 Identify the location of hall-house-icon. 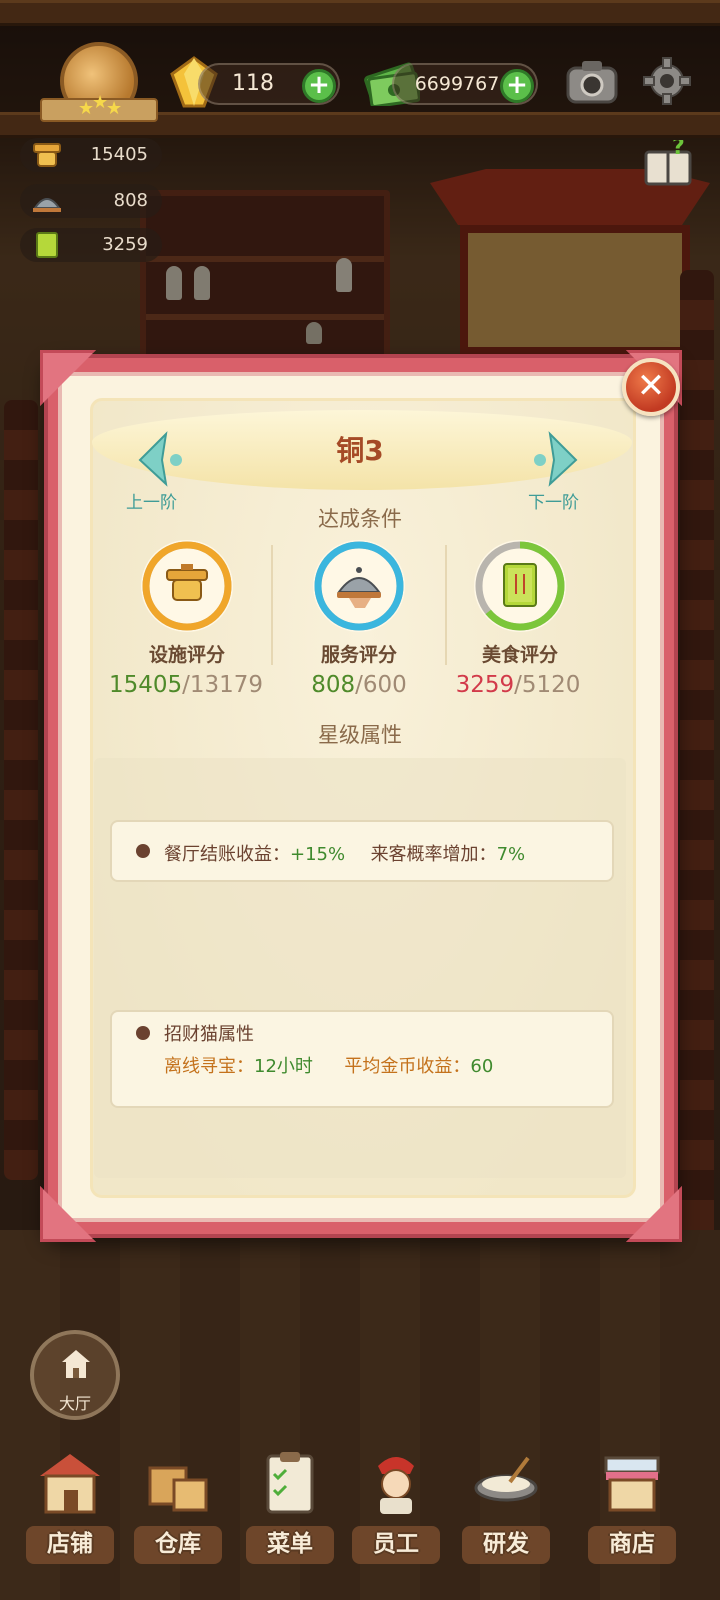
(76, 1364).